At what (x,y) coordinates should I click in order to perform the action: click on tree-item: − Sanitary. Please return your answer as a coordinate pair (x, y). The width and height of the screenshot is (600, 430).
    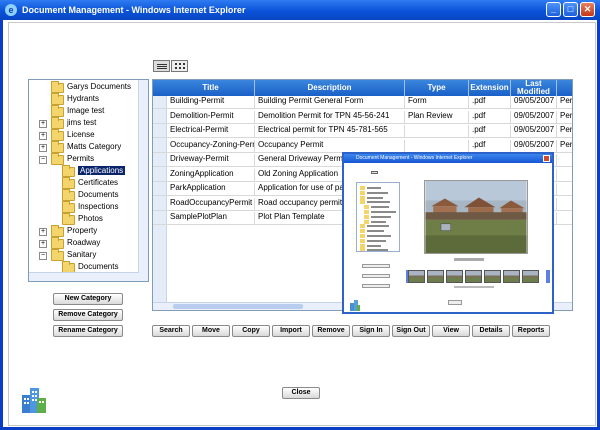
    Looking at the image, I should click on (84, 255).